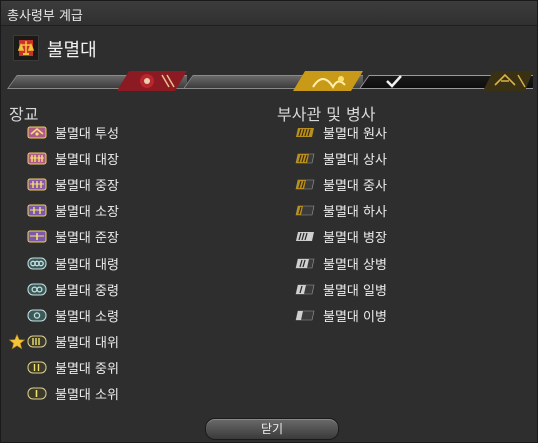 The height and width of the screenshot is (443, 538). I want to click on company-tabs, so click(270, 81).